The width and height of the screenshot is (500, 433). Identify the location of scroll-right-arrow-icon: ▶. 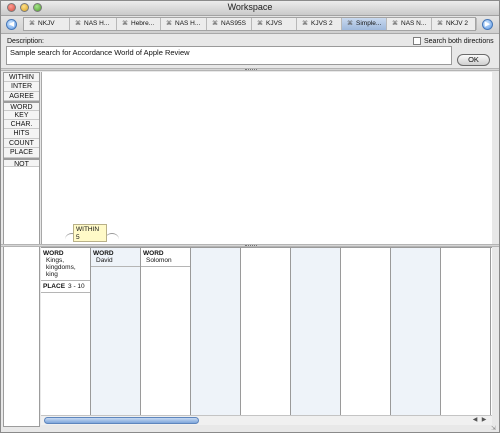
(484, 420).